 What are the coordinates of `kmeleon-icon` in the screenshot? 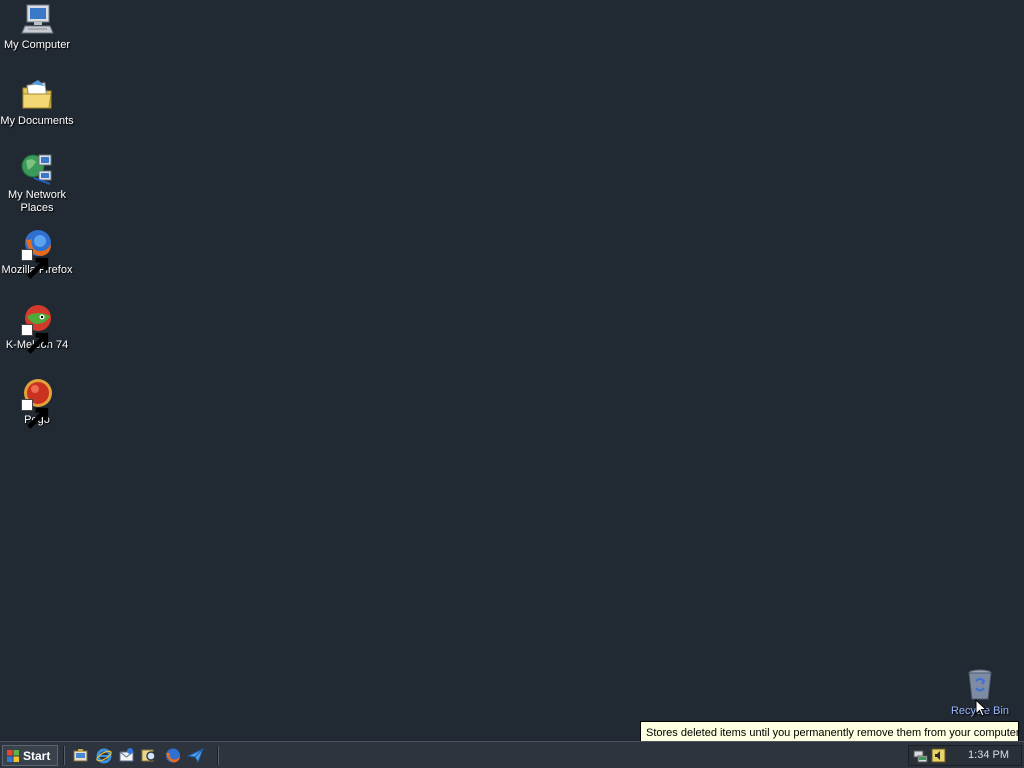 It's located at (37, 328).